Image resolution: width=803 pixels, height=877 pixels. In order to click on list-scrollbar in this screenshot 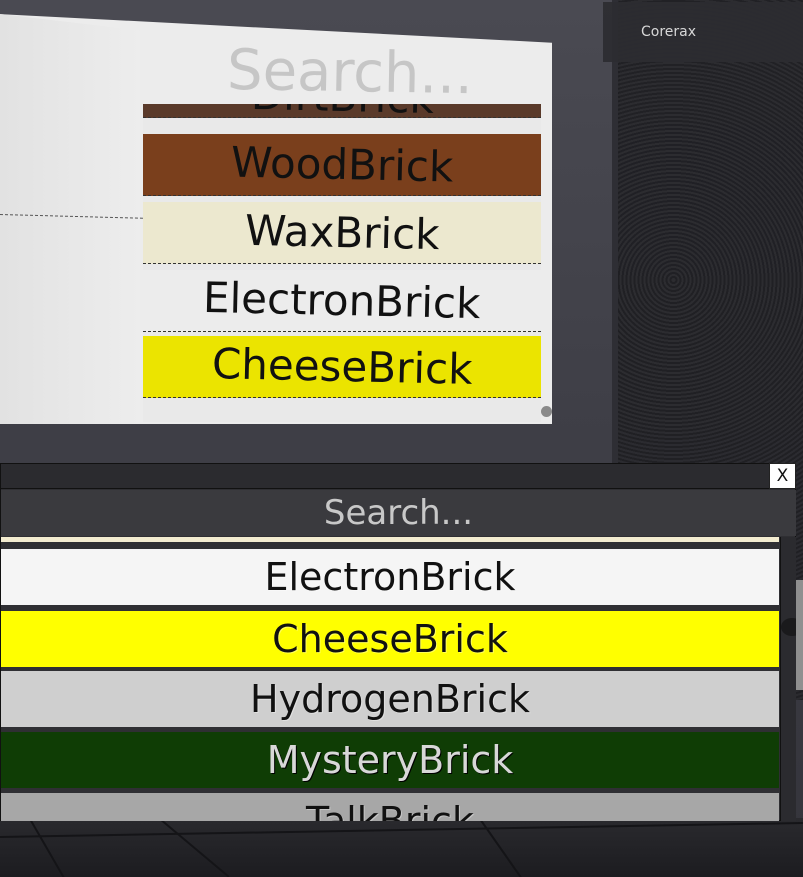, I will do `click(788, 679)`.